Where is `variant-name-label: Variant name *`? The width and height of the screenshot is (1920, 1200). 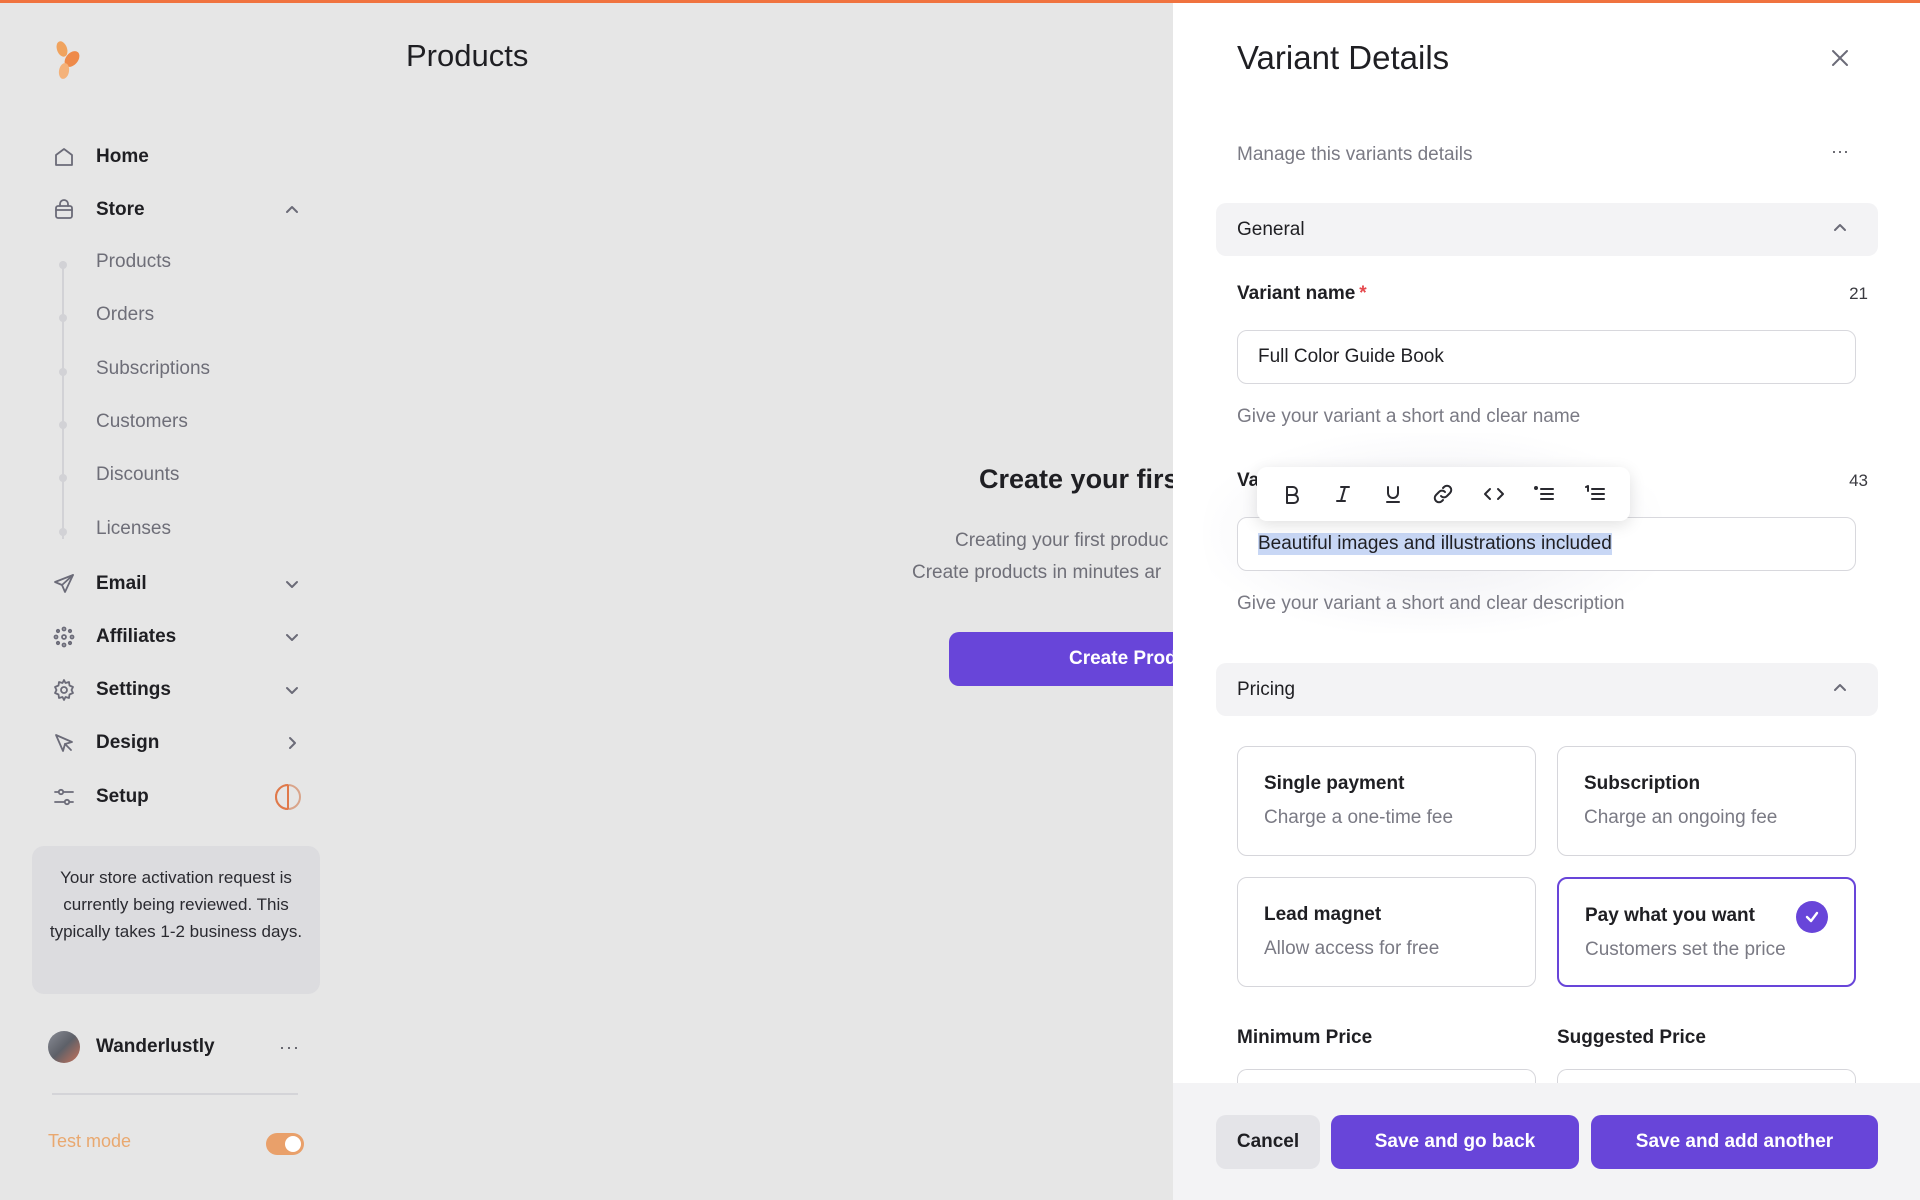 variant-name-label: Variant name * is located at coordinates (1302, 294).